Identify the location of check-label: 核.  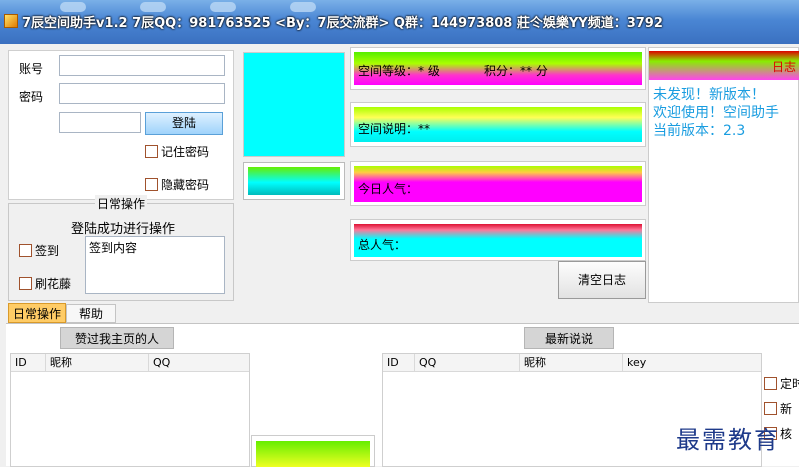
(786, 434).